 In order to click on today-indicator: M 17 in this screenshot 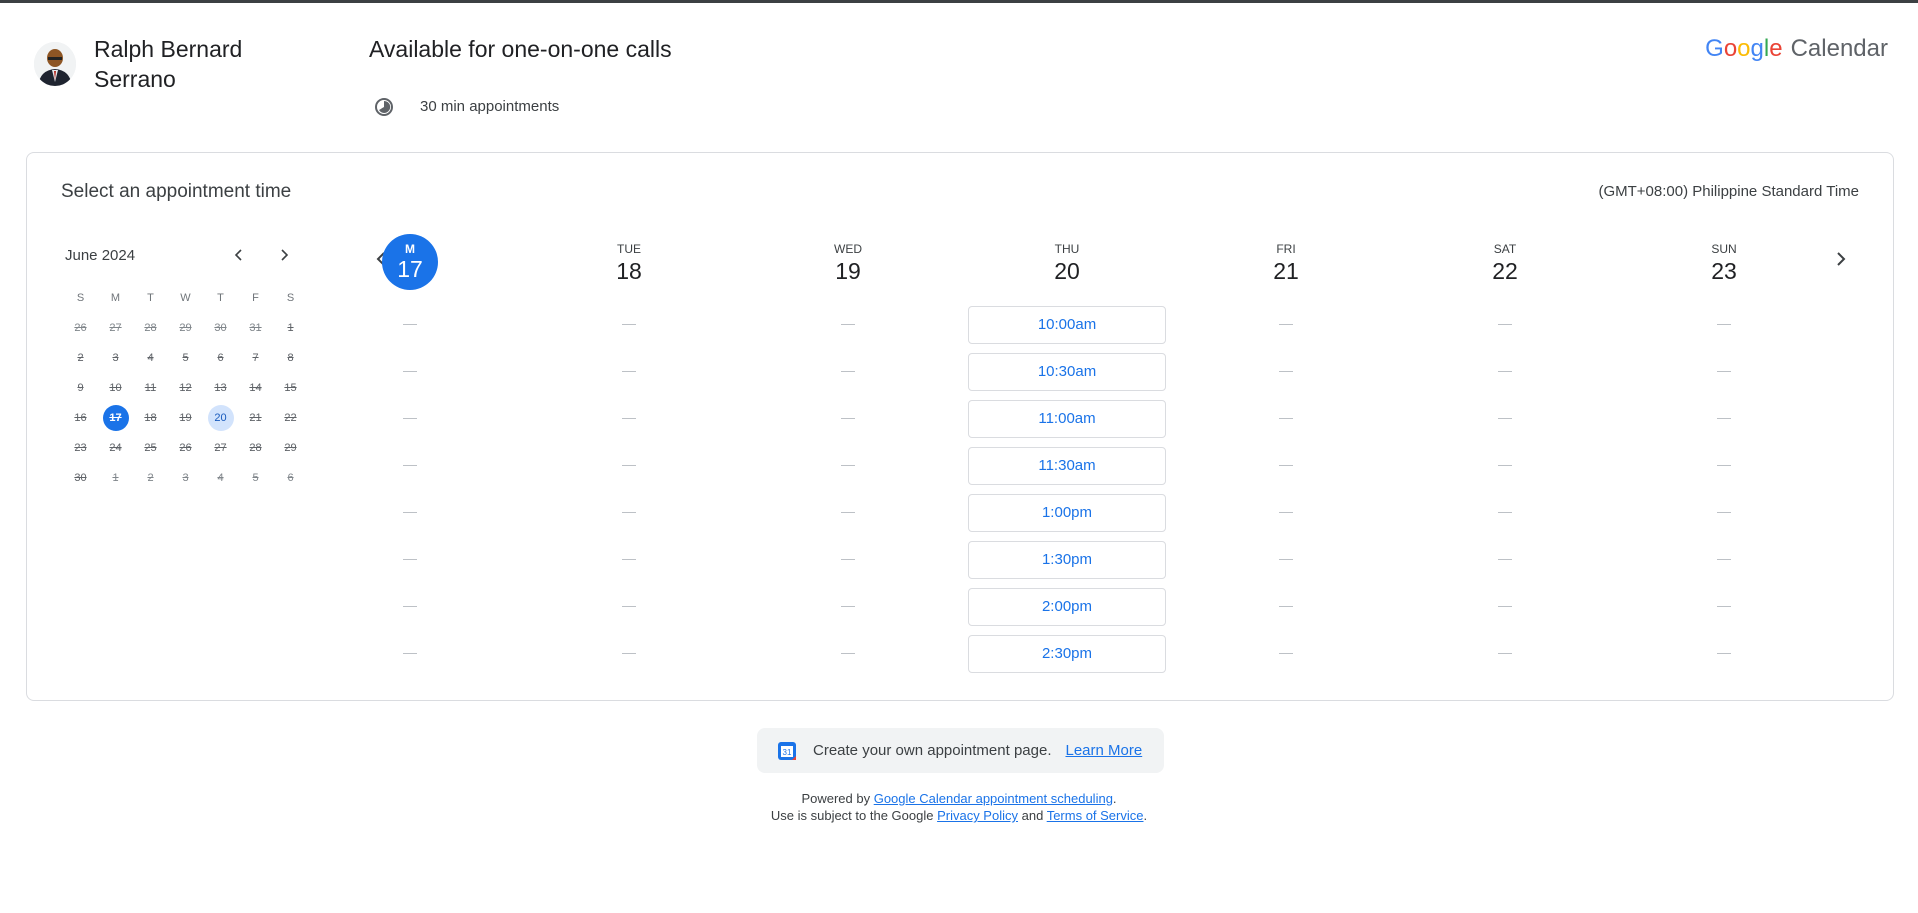, I will do `click(410, 262)`.